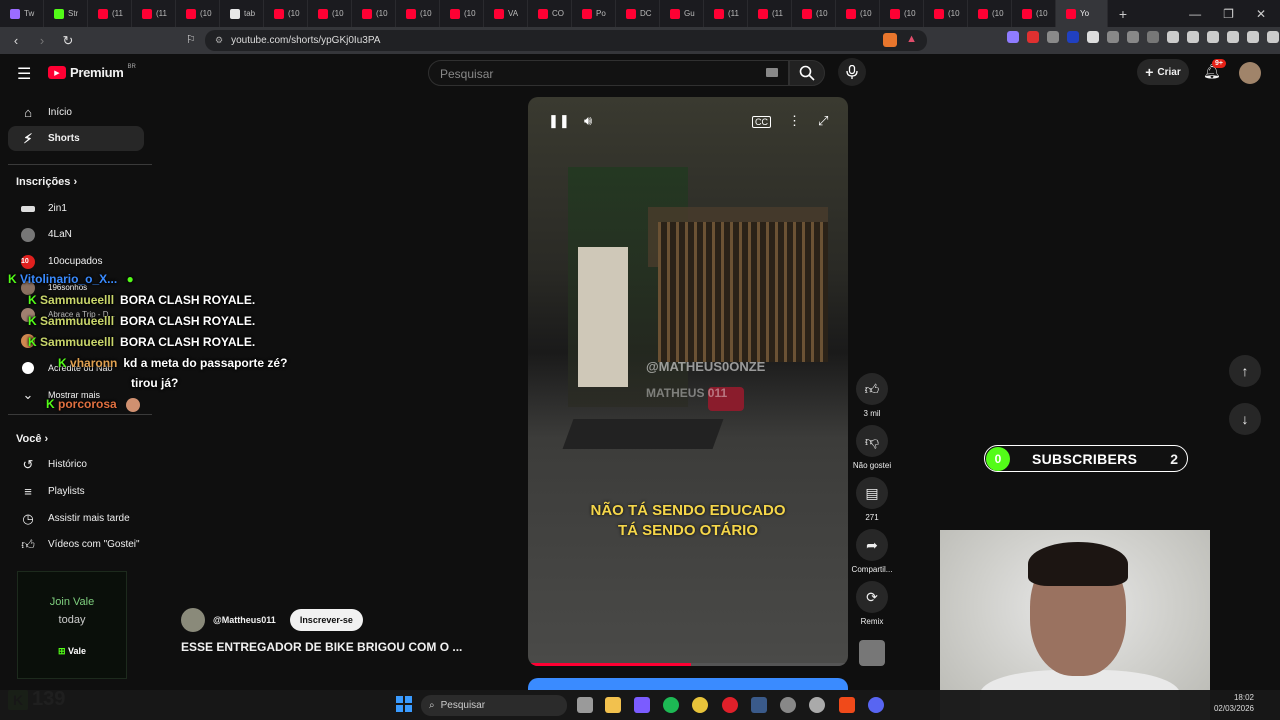  Describe the element at coordinates (66, 13) in the screenshot. I see `browser-tab: Str` at that location.